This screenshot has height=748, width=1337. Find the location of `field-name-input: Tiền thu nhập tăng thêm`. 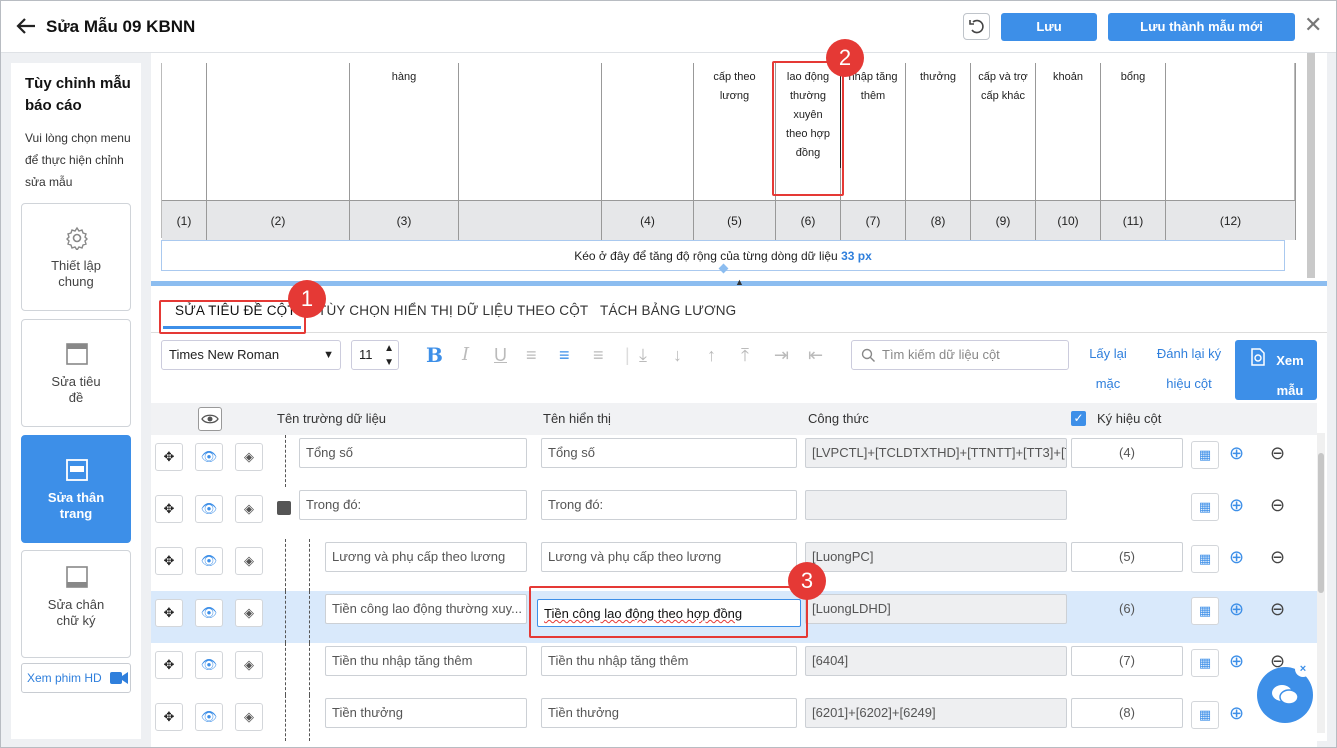

field-name-input: Tiền thu nhập tăng thêm is located at coordinates (426, 661).